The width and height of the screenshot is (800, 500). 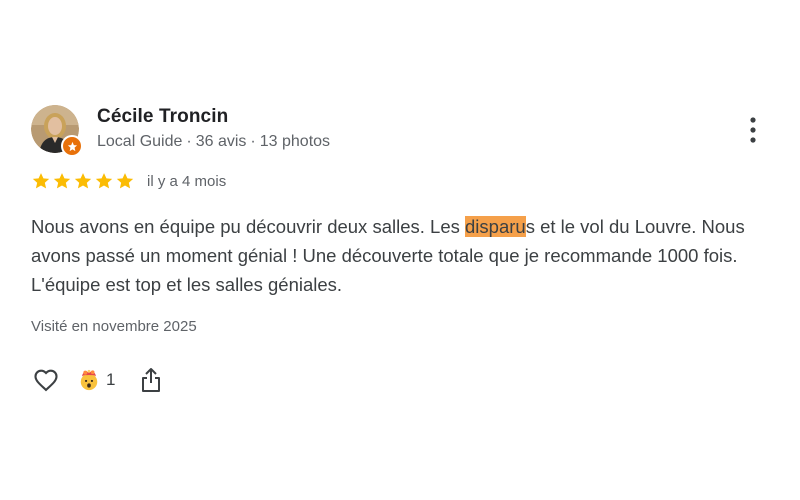 I want to click on avatar, so click(x=57, y=131).